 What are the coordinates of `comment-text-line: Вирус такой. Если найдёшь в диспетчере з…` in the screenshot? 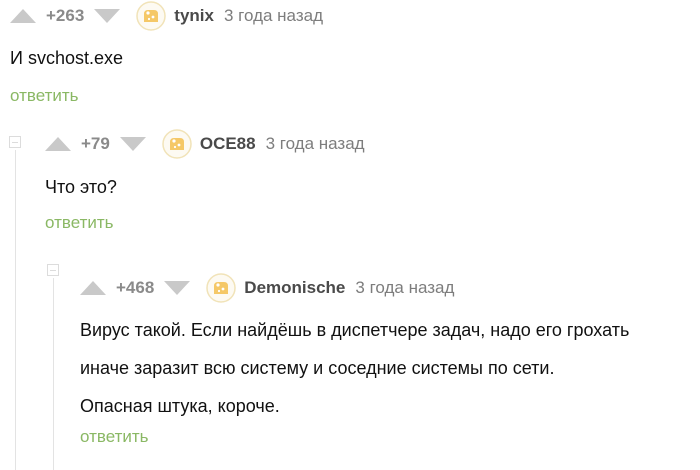 It's located at (355, 330).